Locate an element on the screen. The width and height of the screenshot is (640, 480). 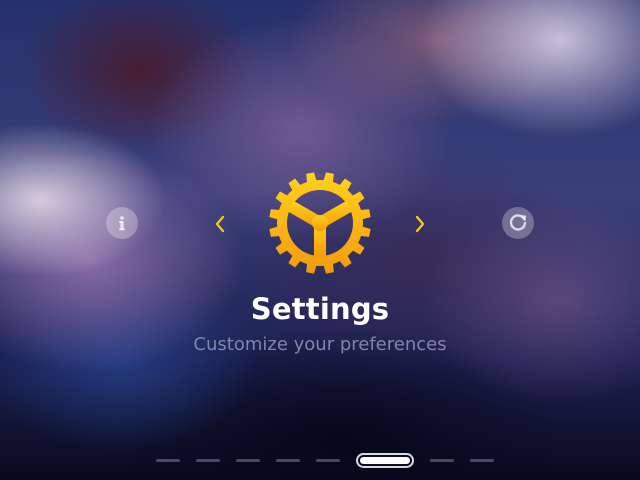
next-button is located at coordinates (420, 224).